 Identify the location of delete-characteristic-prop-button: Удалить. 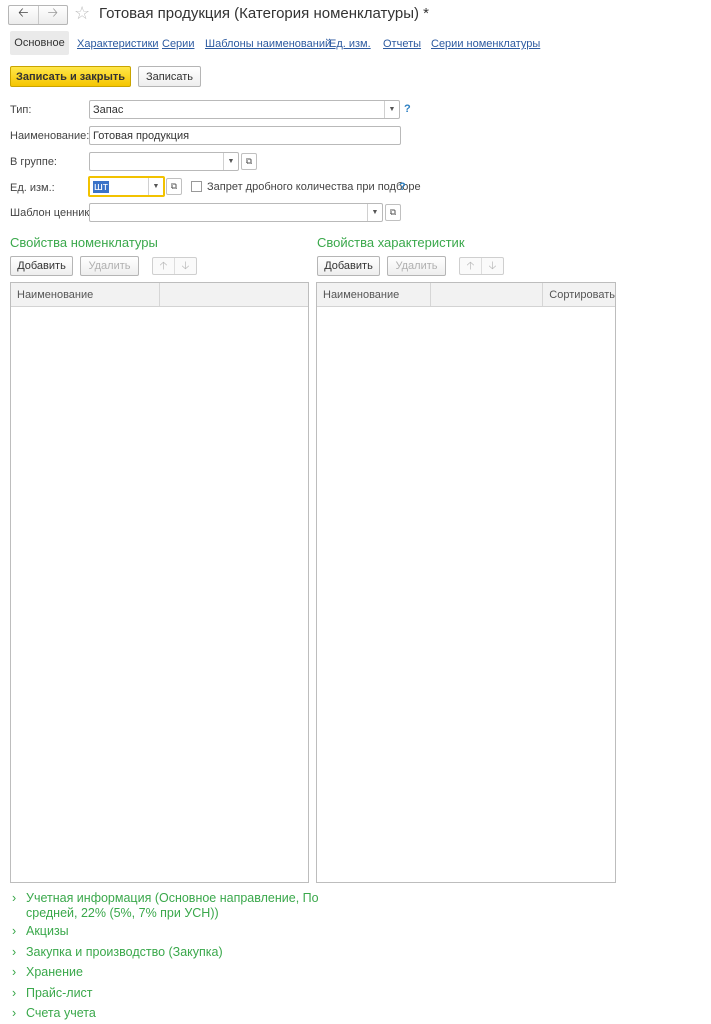
(416, 266).